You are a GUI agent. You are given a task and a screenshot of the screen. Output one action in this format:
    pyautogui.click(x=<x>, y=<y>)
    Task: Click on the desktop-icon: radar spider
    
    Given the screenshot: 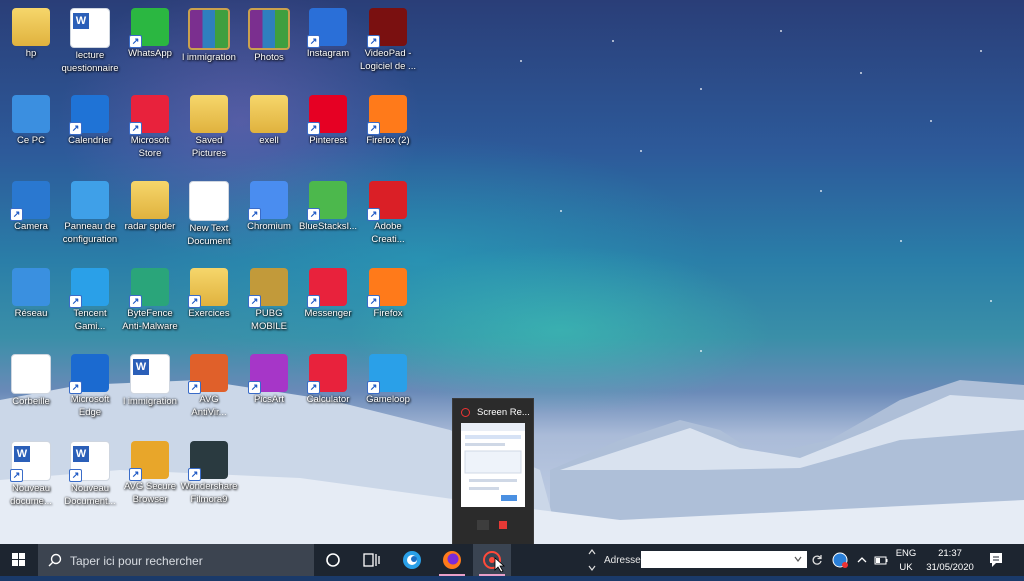 What is the action you would take?
    pyautogui.click(x=150, y=204)
    